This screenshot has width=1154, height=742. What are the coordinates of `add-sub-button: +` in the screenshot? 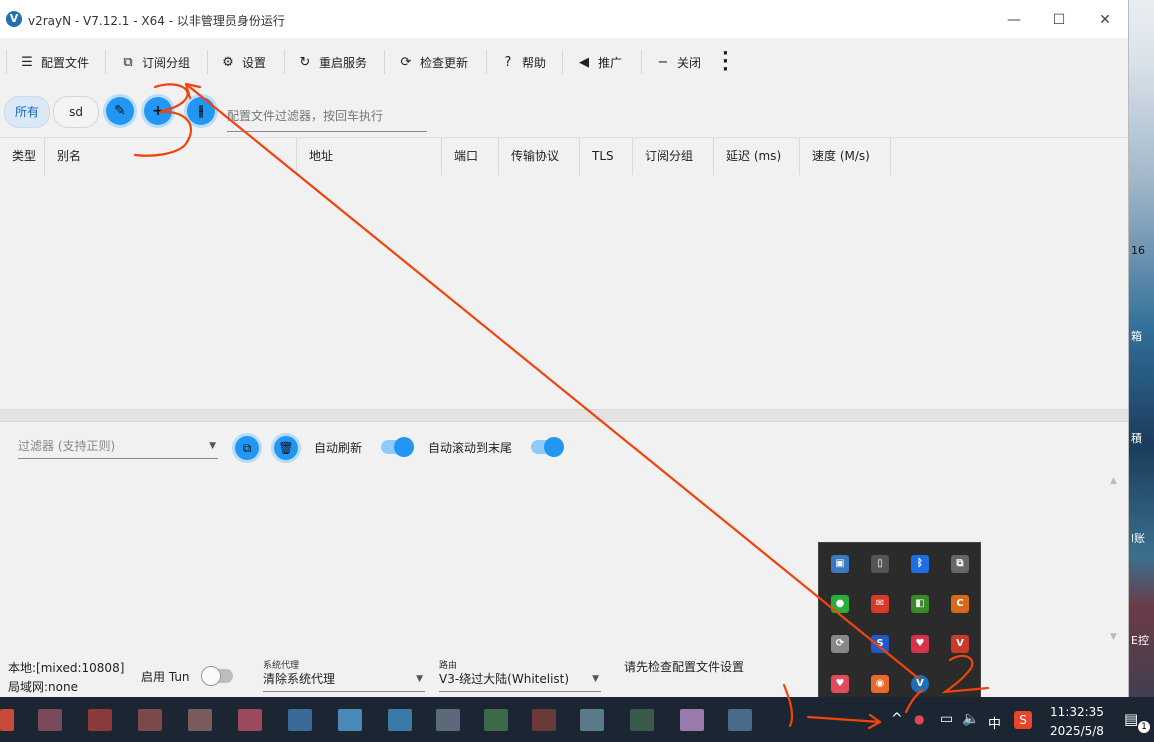 It's located at (158, 111).